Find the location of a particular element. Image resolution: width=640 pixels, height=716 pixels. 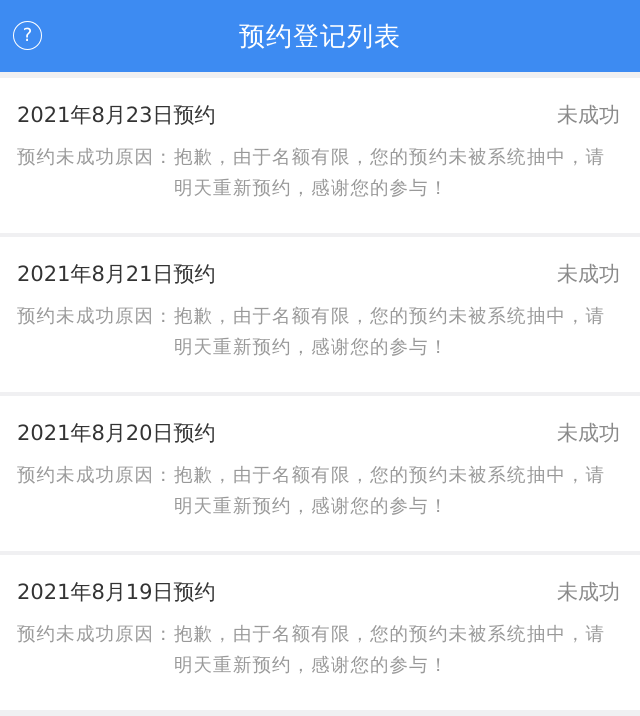

record-date: 2021年8月19日预约 is located at coordinates (116, 592).